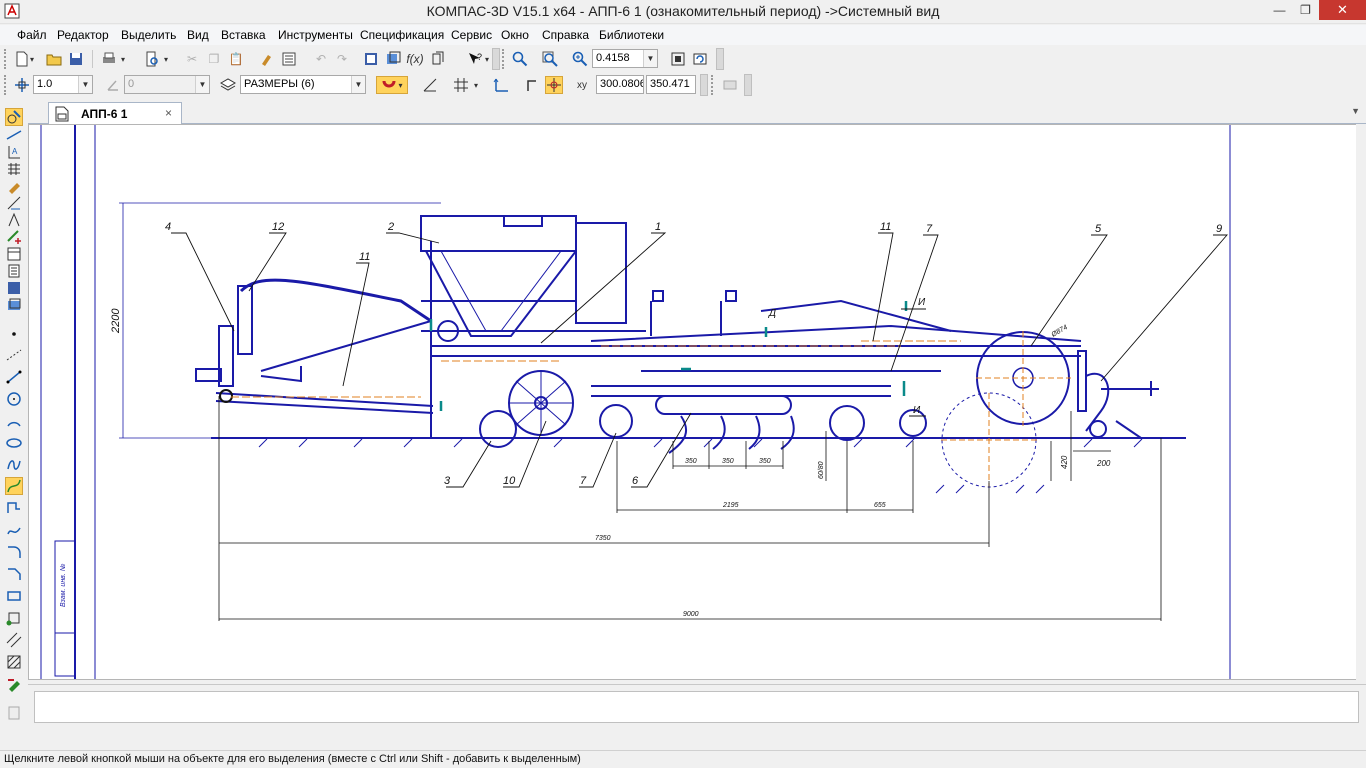 This screenshot has height=768, width=1366. I want to click on copy-icon: ❐, so click(214, 59).